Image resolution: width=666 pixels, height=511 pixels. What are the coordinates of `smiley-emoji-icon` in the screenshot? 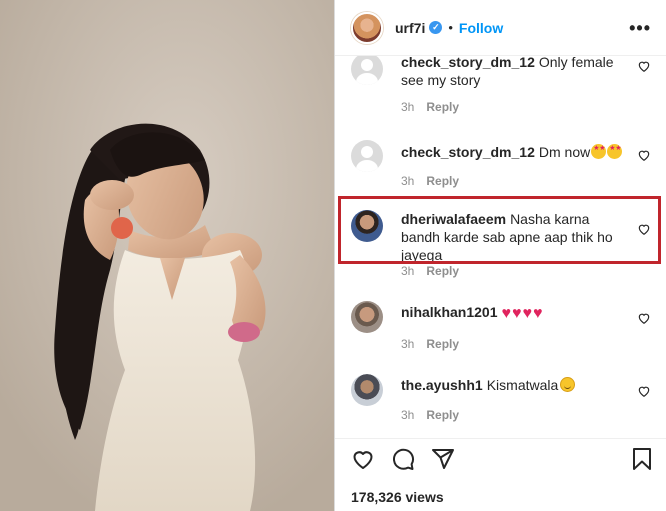 It's located at (568, 384).